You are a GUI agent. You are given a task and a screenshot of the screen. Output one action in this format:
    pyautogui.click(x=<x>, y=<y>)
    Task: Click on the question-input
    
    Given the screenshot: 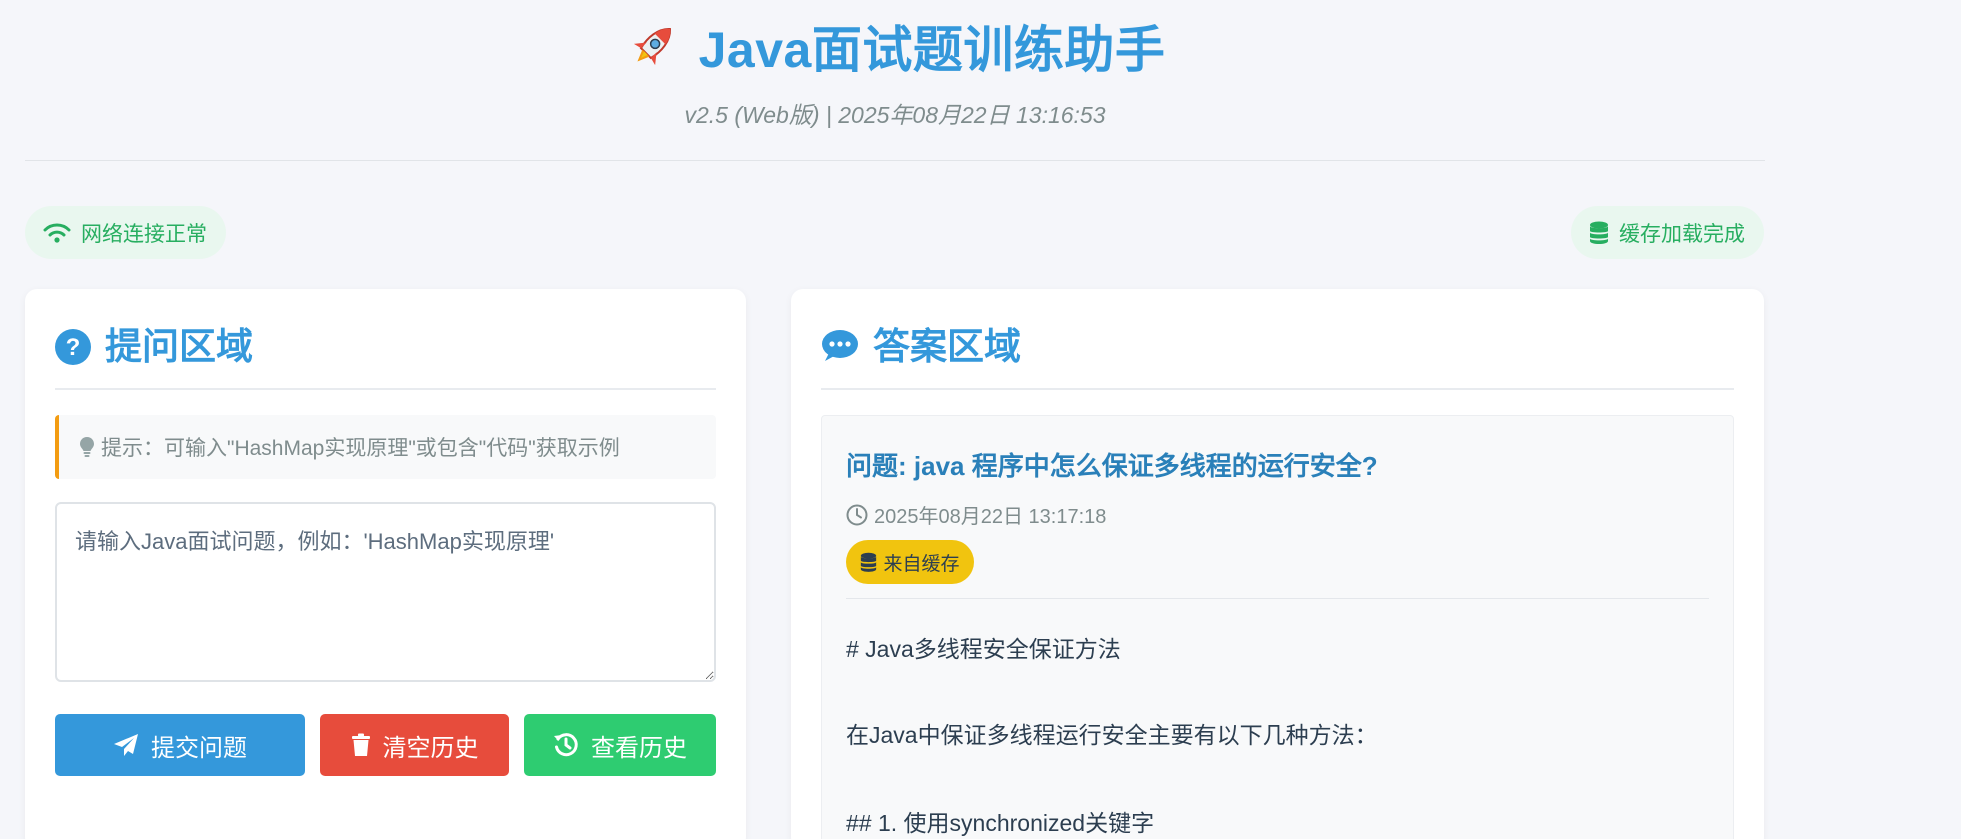 What is the action you would take?
    pyautogui.click(x=385, y=592)
    